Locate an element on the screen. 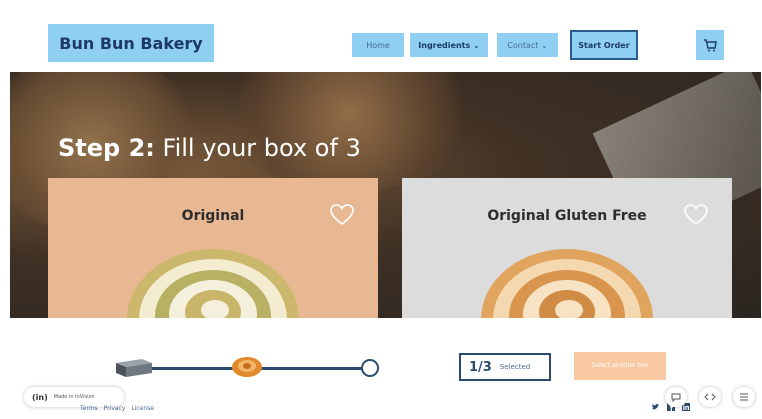 The image size is (762, 419). footer-link-license: License is located at coordinates (142, 408).